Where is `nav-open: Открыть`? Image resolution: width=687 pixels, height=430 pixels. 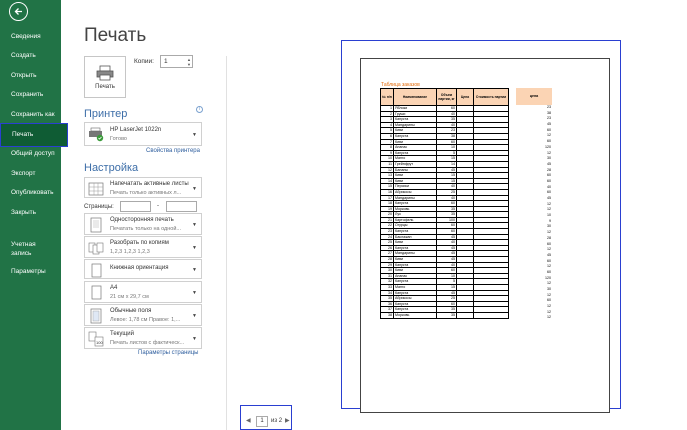 nav-open: Открыть is located at coordinates (34, 76).